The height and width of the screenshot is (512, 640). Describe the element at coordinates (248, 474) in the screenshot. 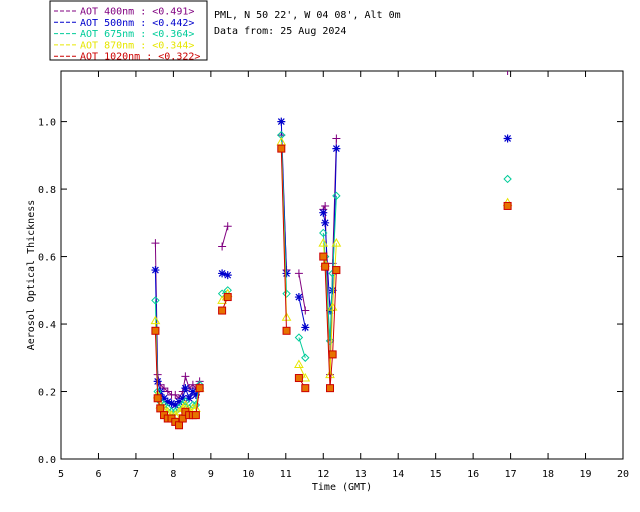

I see `x-tick-label: 10` at that location.